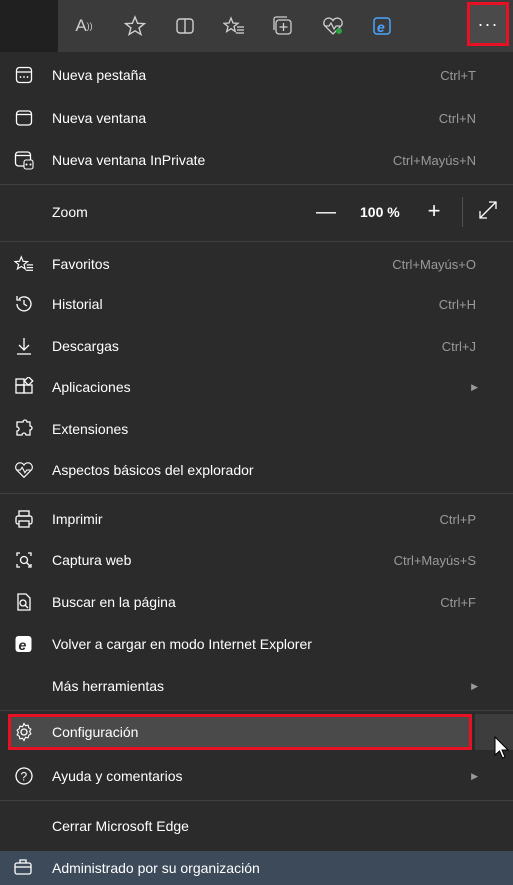 This screenshot has width=513, height=885. What do you see at coordinates (457, 519) in the screenshot?
I see `print-shortcut: Ctrl+P` at bounding box center [457, 519].